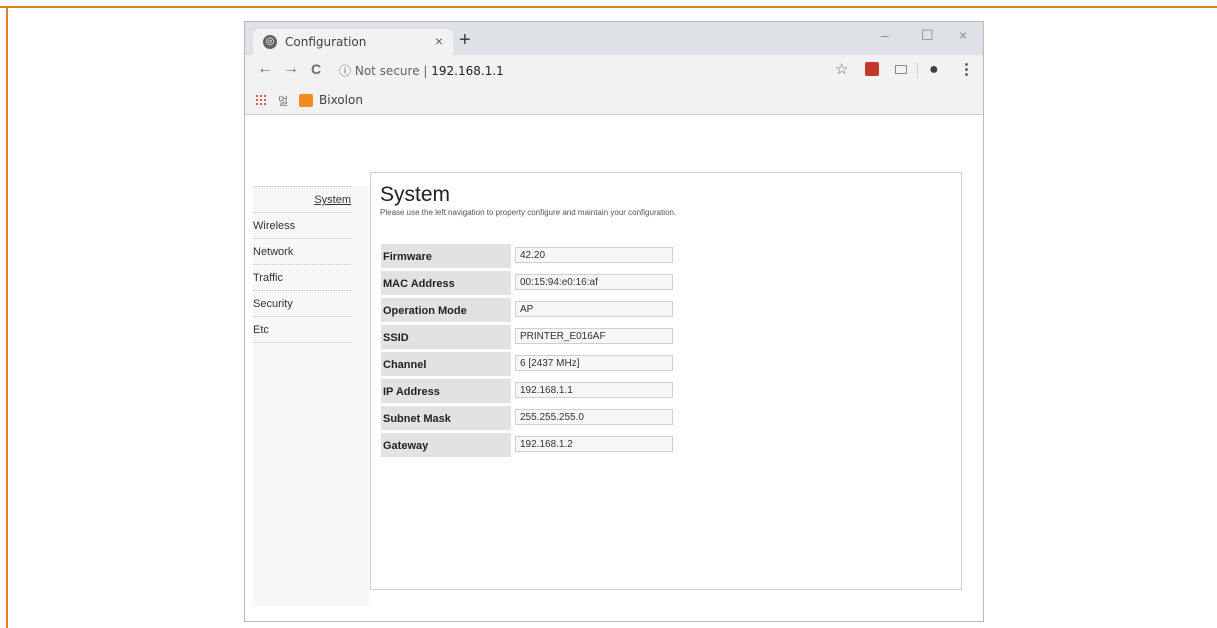 Image resolution: width=1217 pixels, height=628 pixels. What do you see at coordinates (446, 364) in the screenshot?
I see `info-label: Channel` at bounding box center [446, 364].